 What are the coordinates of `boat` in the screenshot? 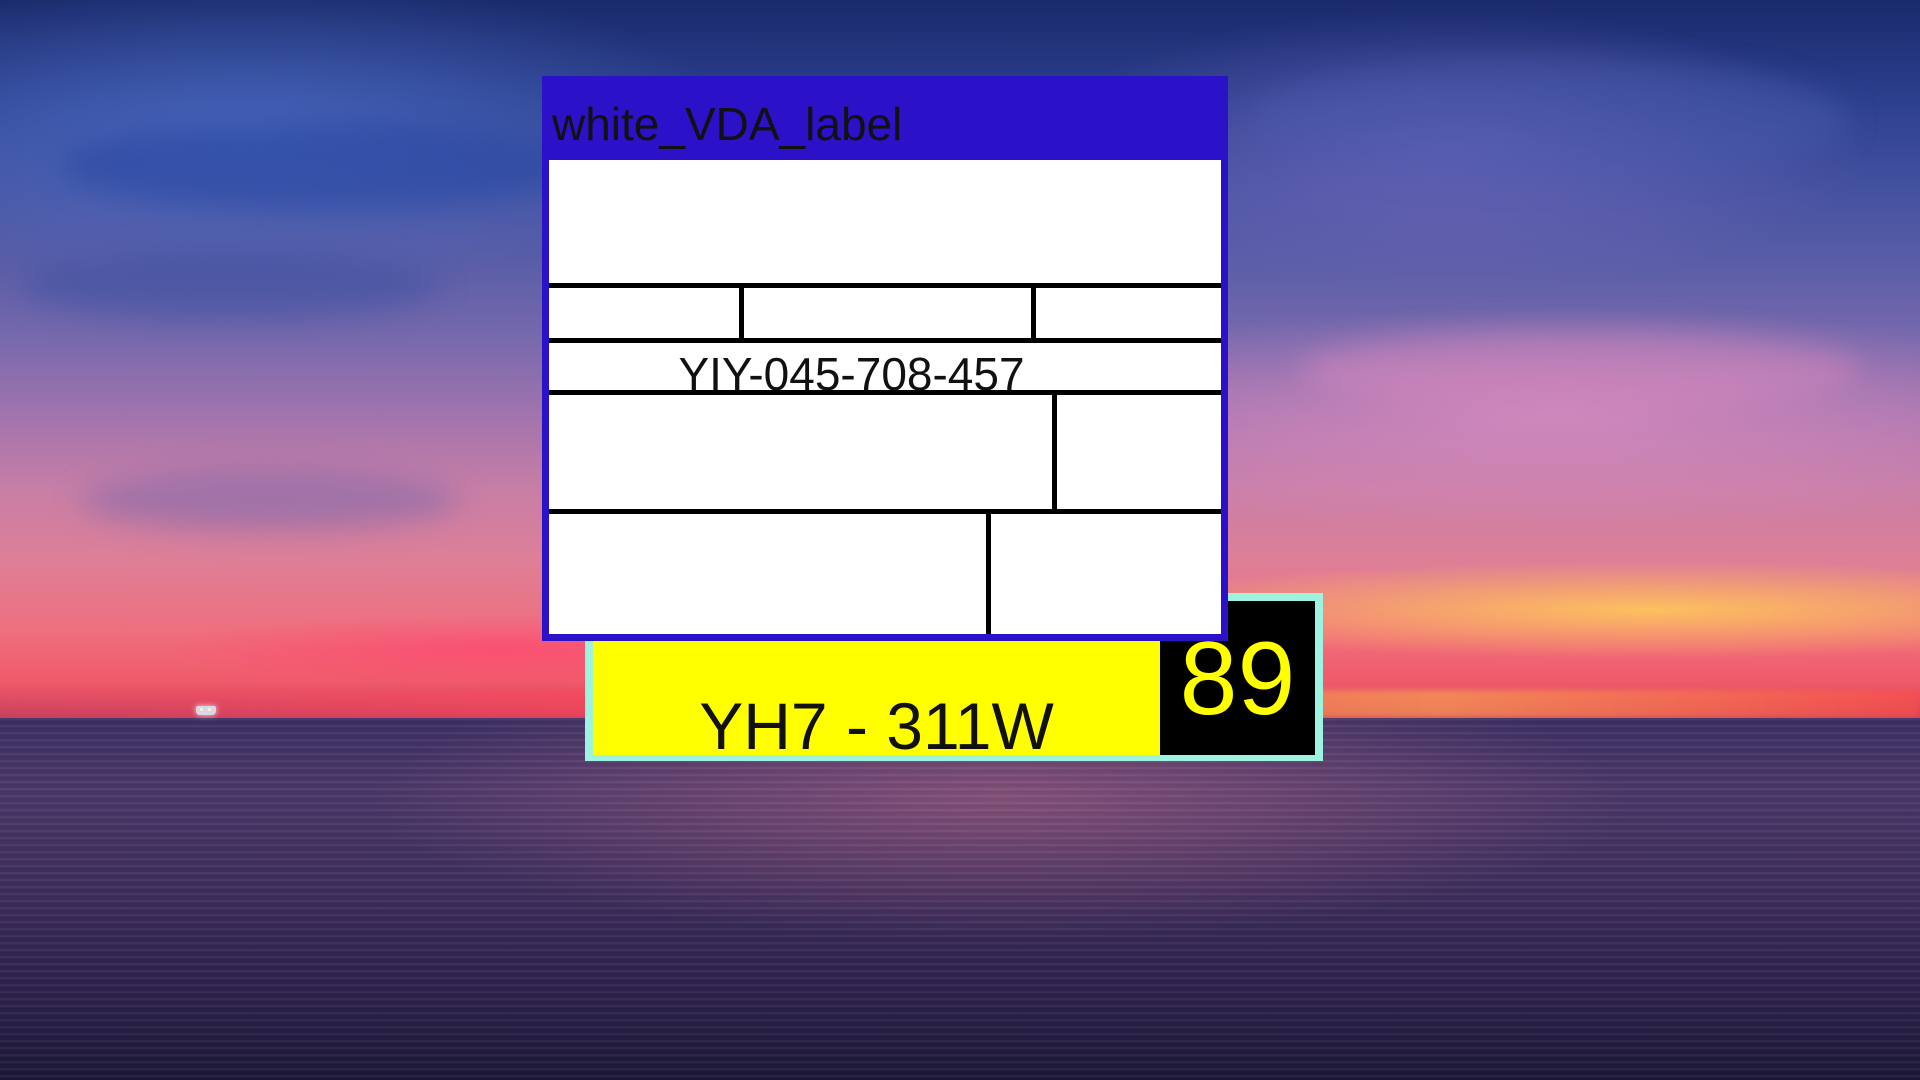 It's located at (206, 710).